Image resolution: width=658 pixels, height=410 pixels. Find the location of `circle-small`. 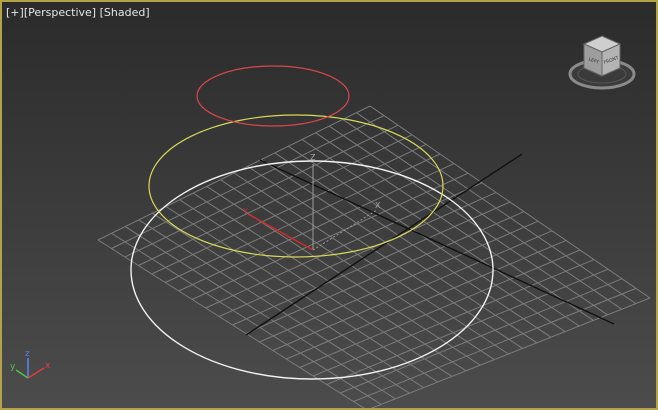

circle-small is located at coordinates (273, 96).